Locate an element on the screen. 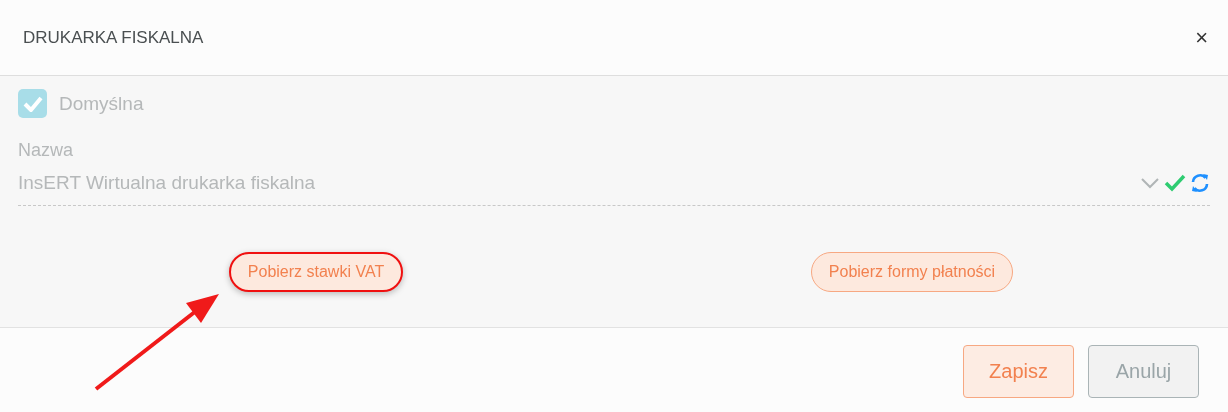 This screenshot has height=412, width=1228. checkbox-label: Domyślna is located at coordinates (101, 103).